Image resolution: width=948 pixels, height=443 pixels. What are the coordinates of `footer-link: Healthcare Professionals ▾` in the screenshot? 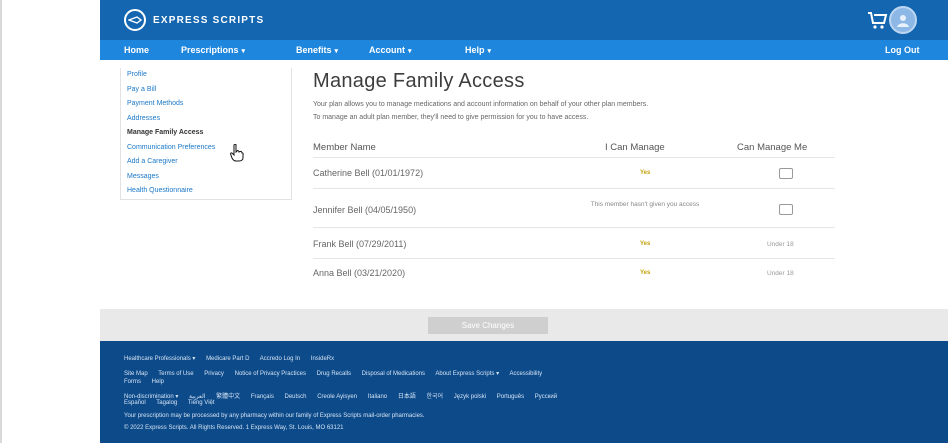 It's located at (159, 359).